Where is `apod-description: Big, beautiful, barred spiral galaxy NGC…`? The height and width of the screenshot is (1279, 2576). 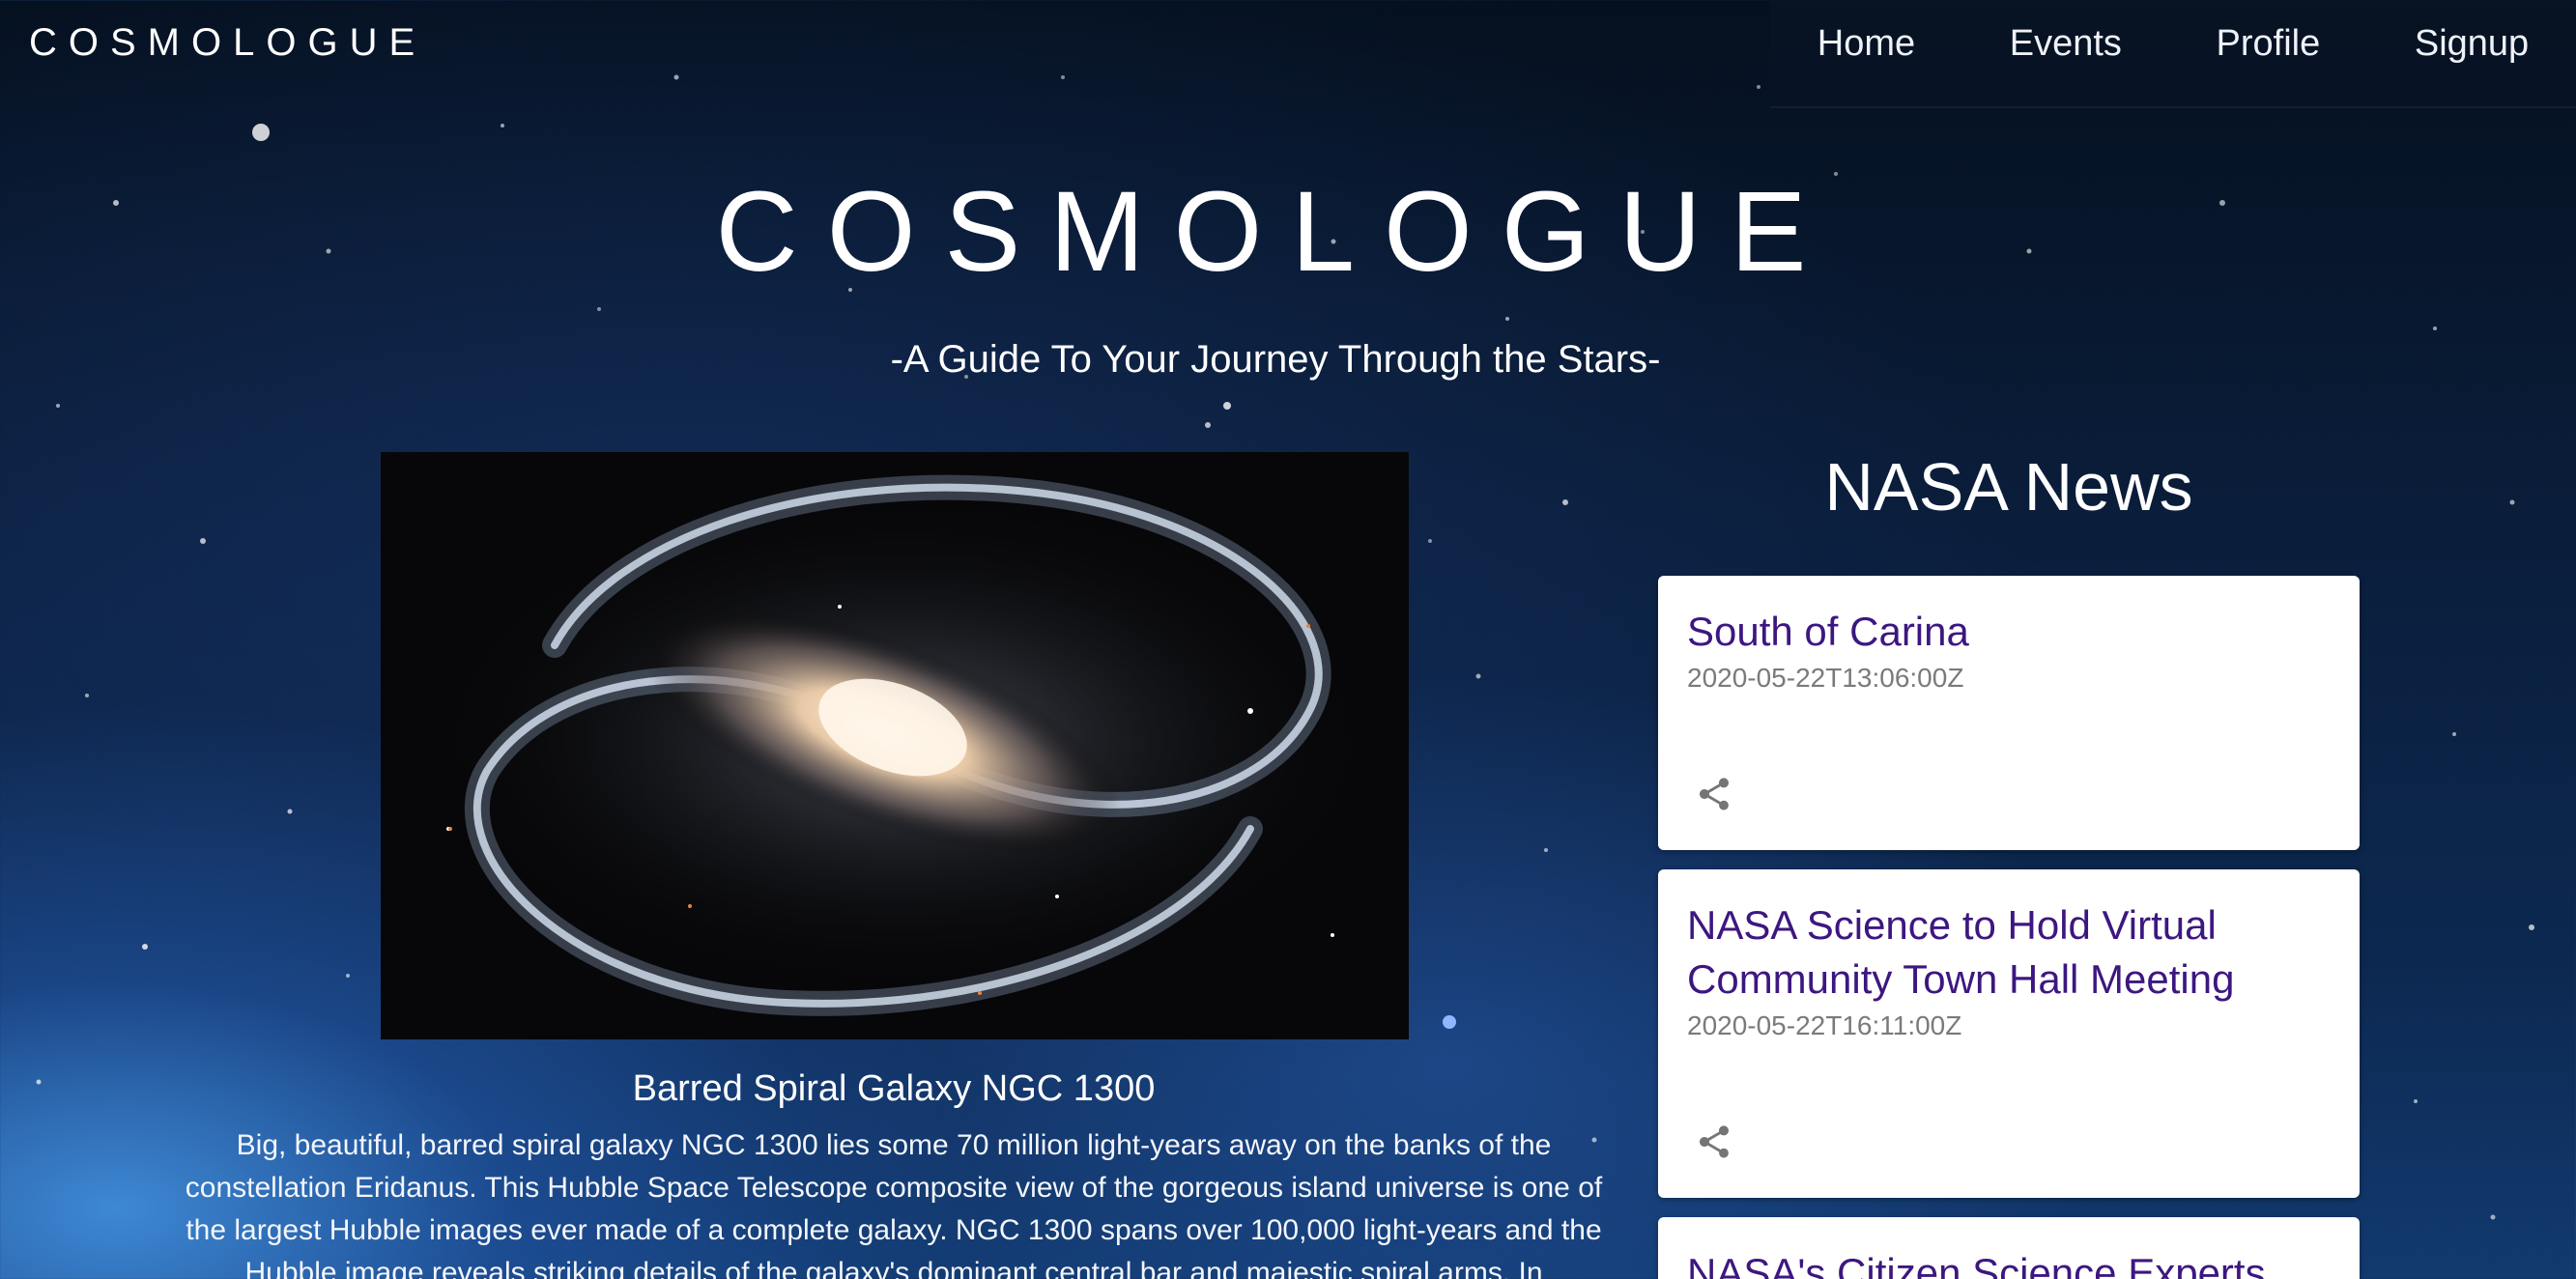 apod-description: Big, beautiful, barred spiral galaxy NGC… is located at coordinates (894, 1204).